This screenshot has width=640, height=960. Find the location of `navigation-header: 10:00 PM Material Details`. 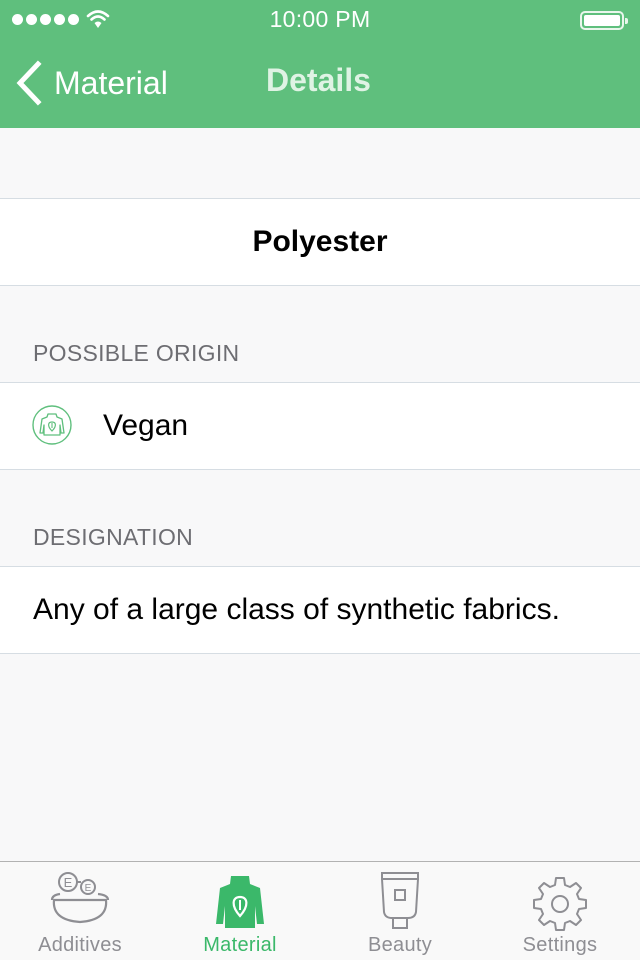

navigation-header: 10:00 PM Material Details is located at coordinates (320, 64).